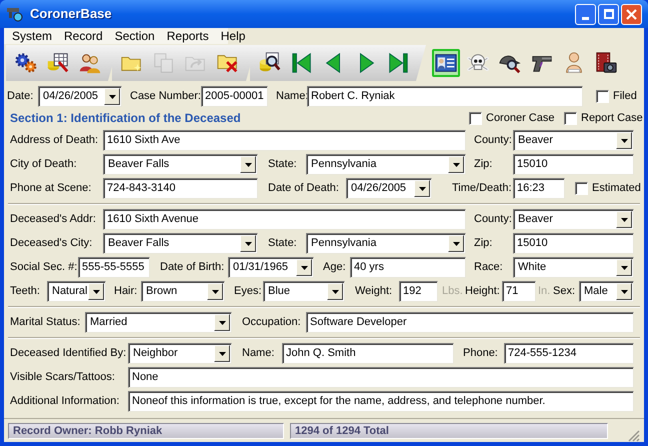 This screenshot has height=446, width=648. Describe the element at coordinates (146, 430) in the screenshot. I see `status-panel: Record Owner: Robb Ryniak` at that location.